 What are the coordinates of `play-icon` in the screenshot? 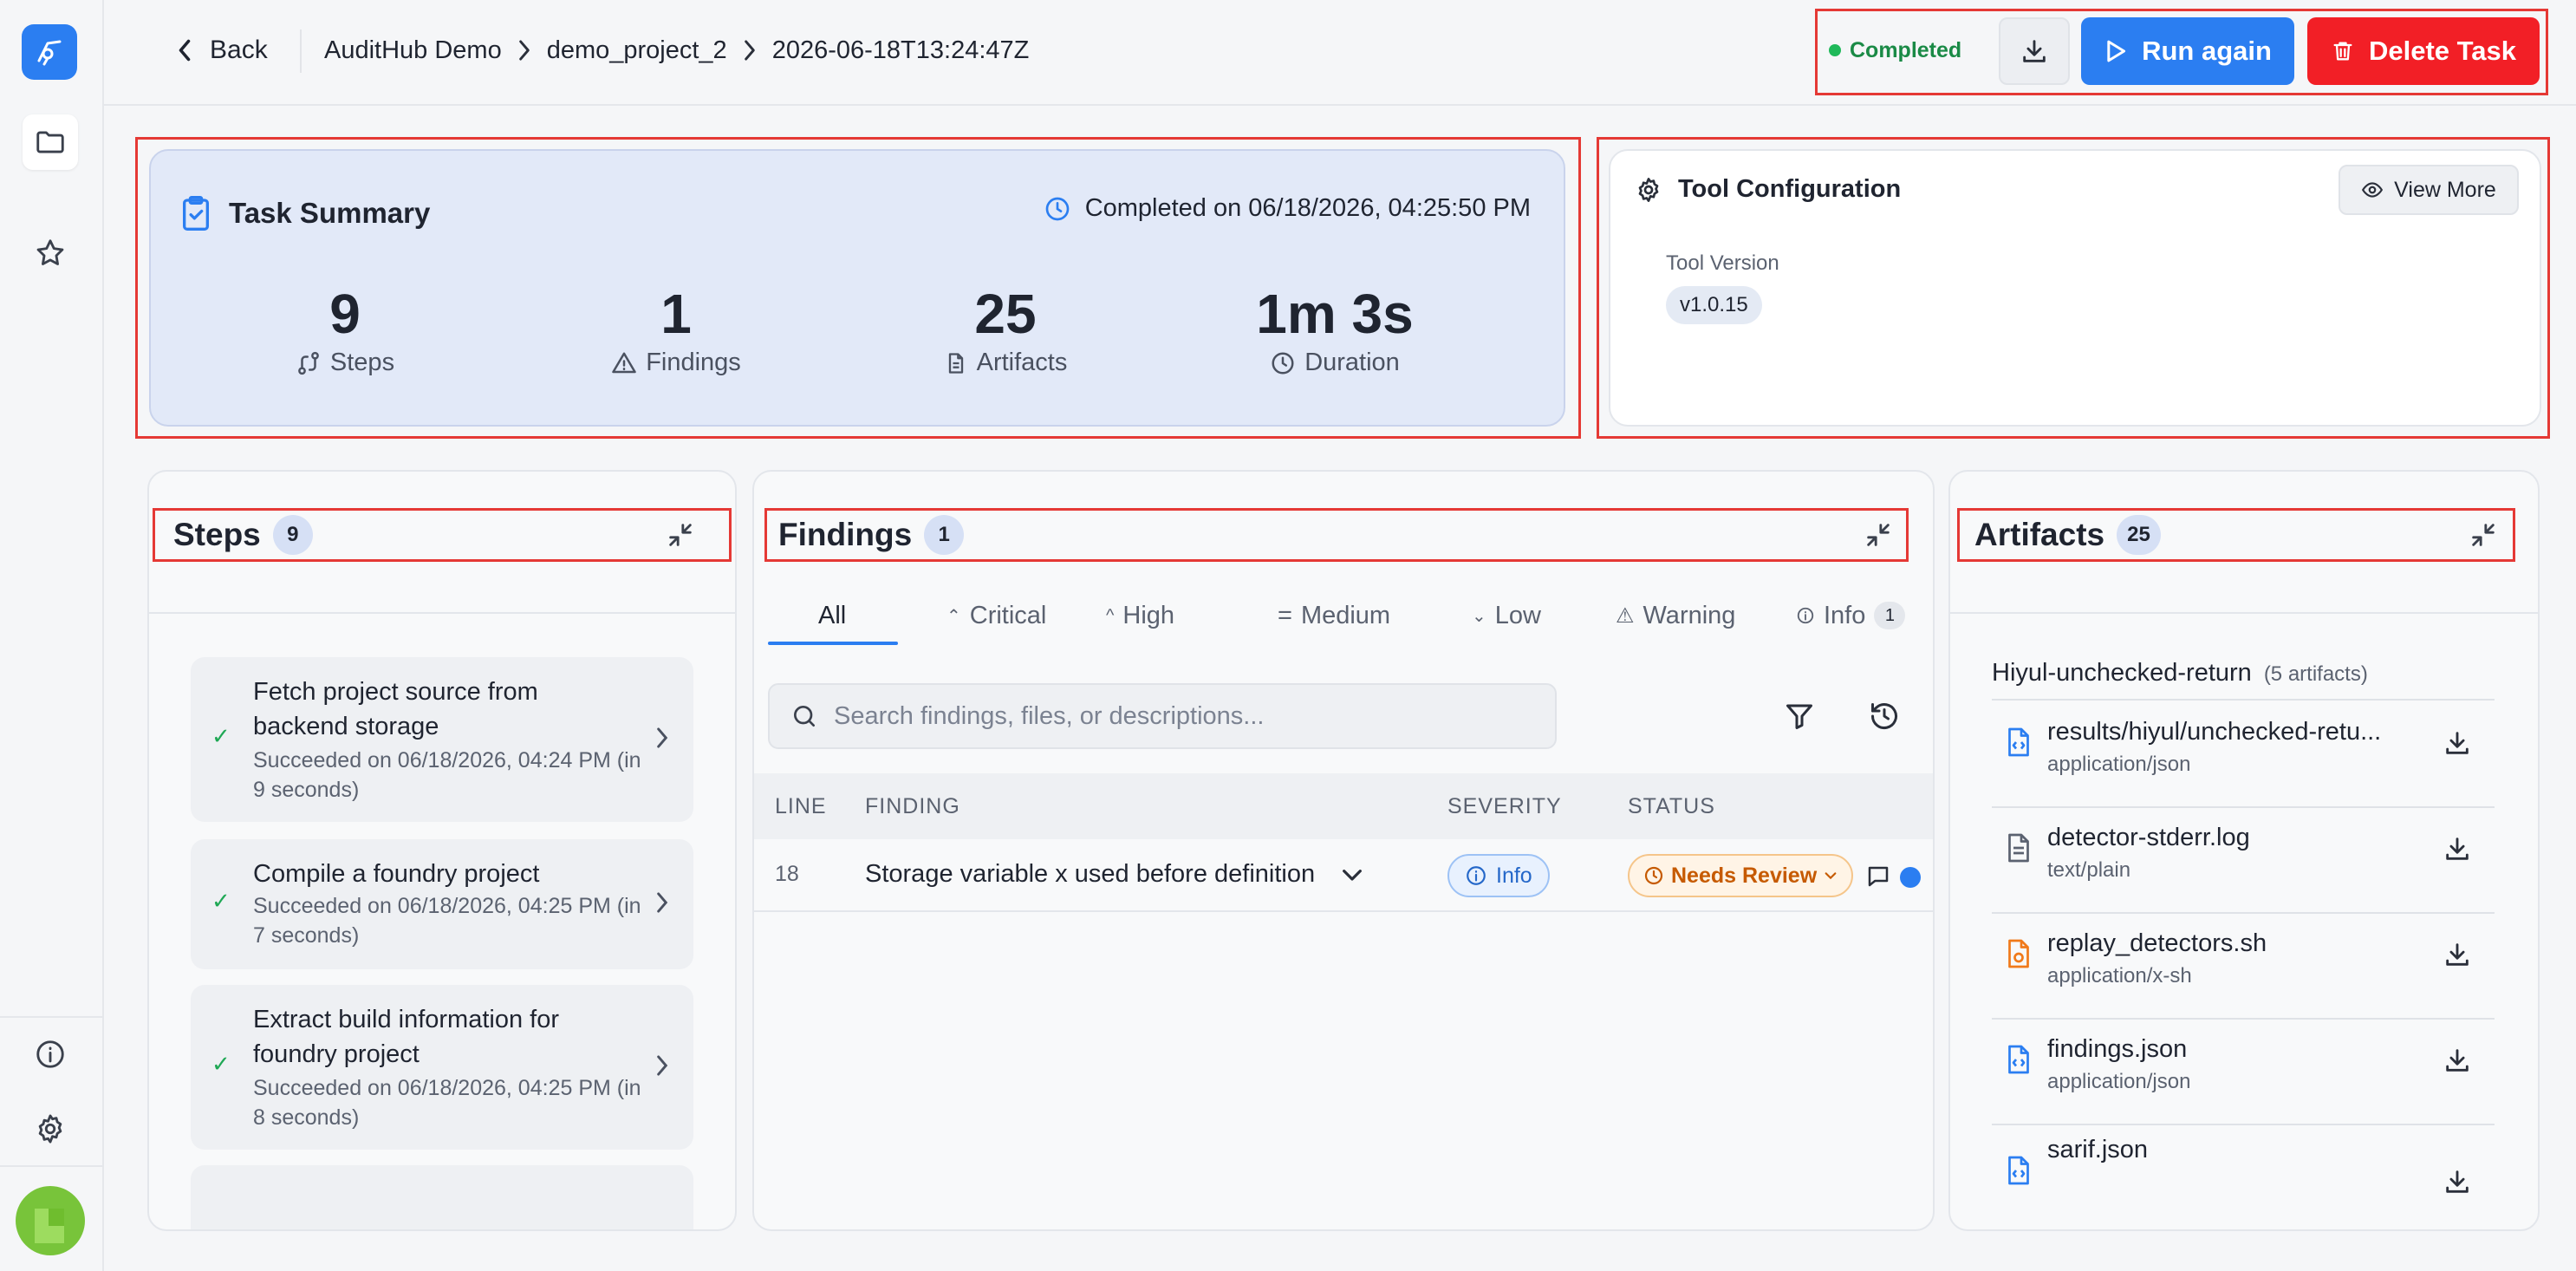 It's located at (2116, 51).